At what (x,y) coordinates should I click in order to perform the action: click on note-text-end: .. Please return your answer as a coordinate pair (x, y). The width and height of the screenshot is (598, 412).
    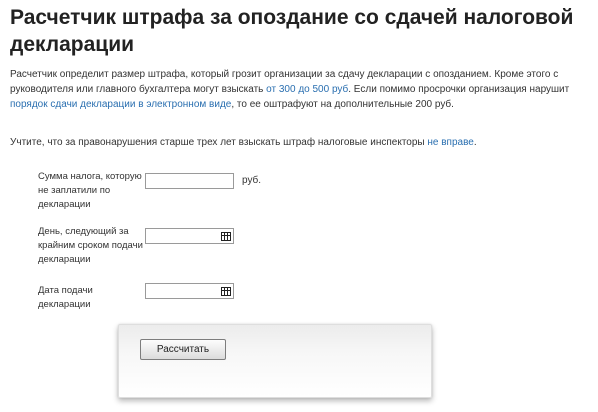
    Looking at the image, I should click on (475, 142).